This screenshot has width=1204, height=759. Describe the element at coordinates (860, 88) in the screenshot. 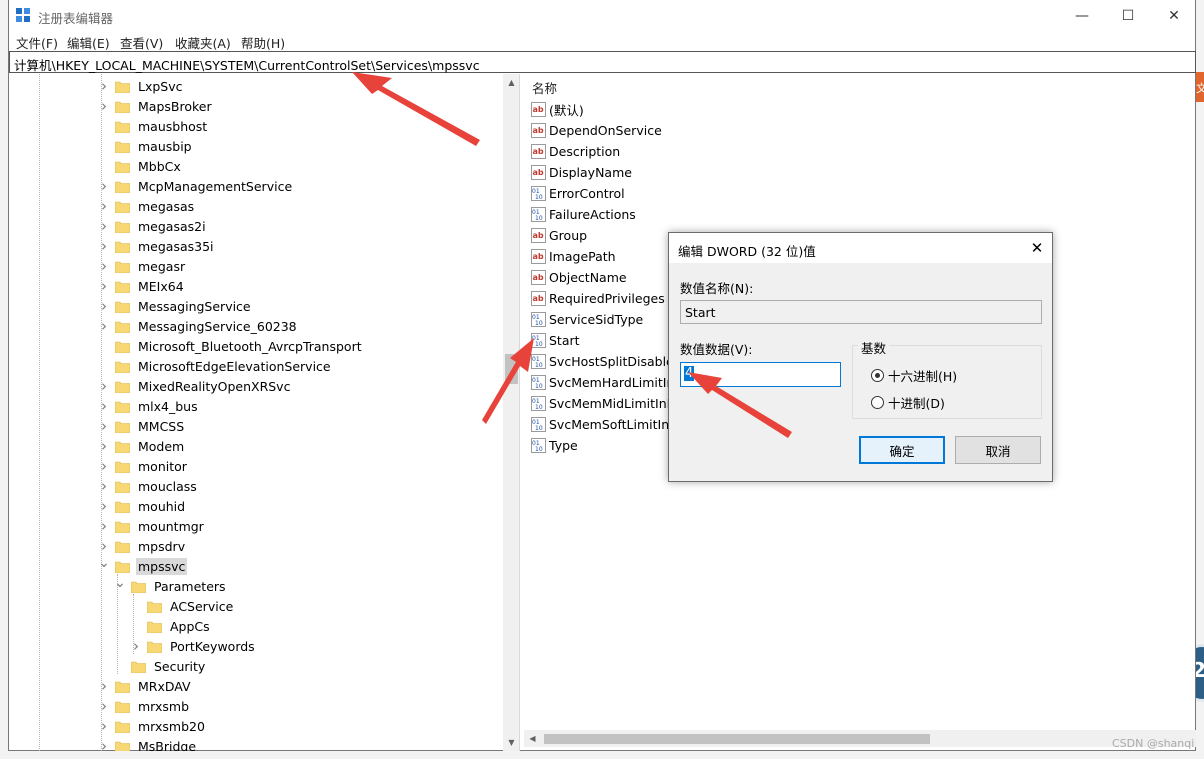

I see `column-header-name: 名称` at that location.